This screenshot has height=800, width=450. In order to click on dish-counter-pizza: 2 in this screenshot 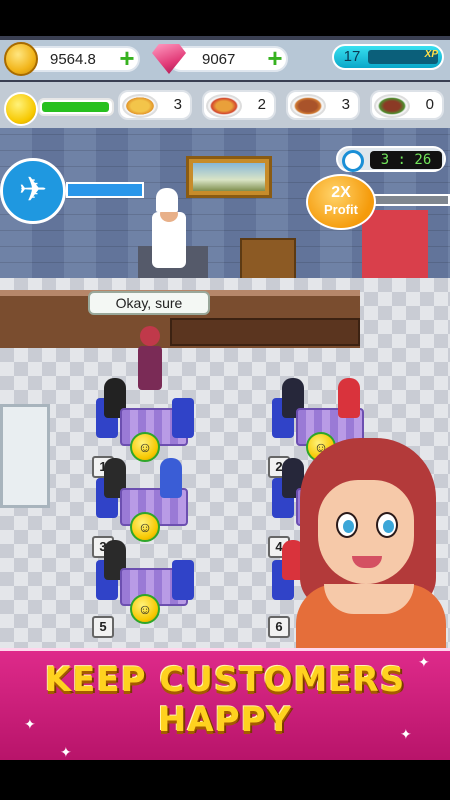, I will do `click(239, 105)`.